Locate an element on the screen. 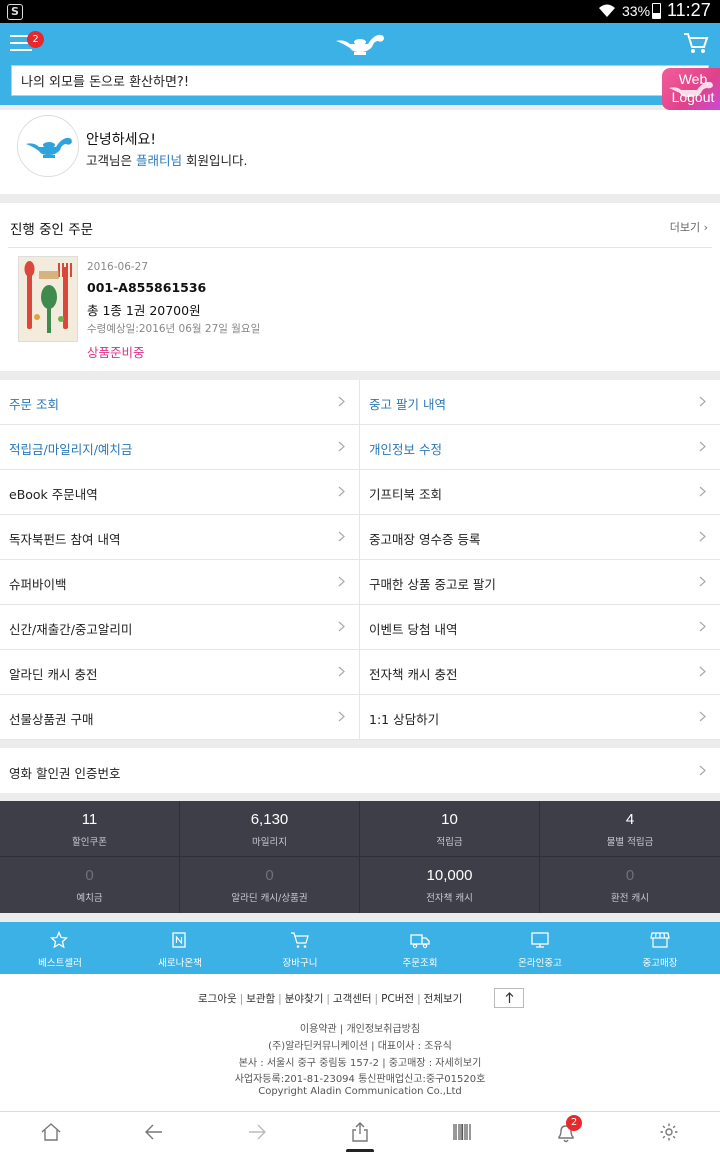 The image size is (720, 1152). movie-coupon-label: 영화 할인권 인증번호 is located at coordinates (65, 773).